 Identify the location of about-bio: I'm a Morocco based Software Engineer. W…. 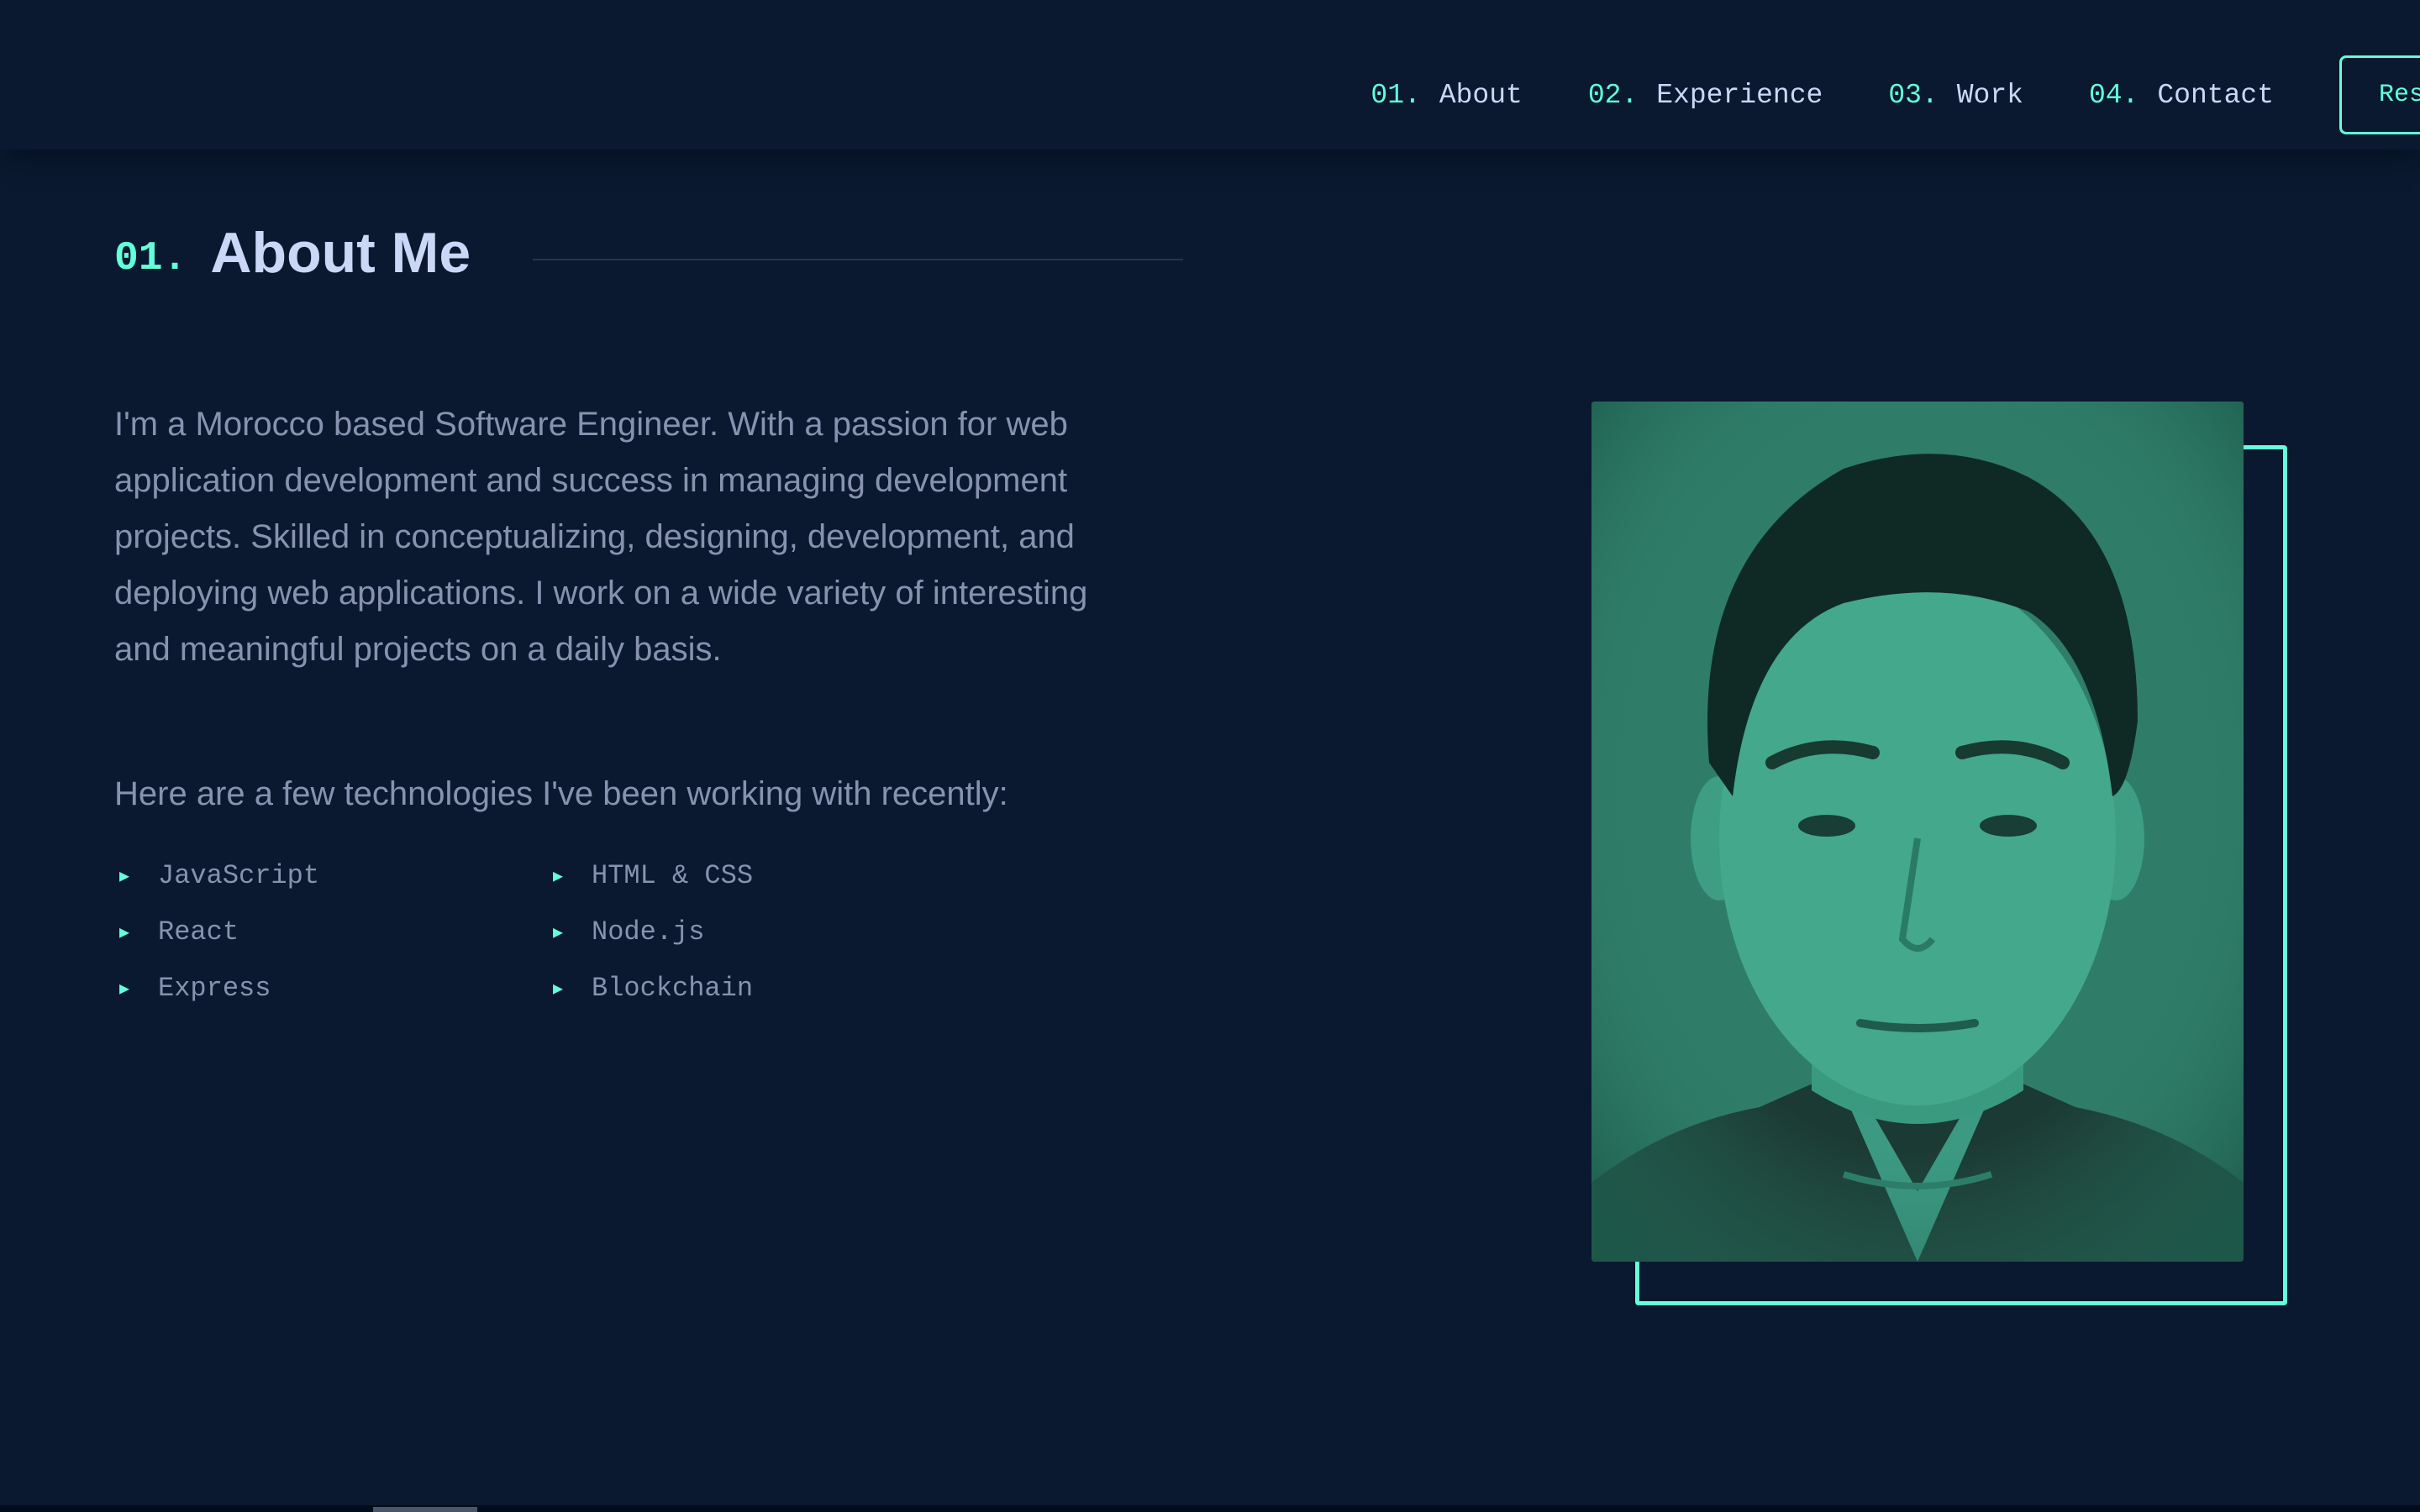
(601, 537).